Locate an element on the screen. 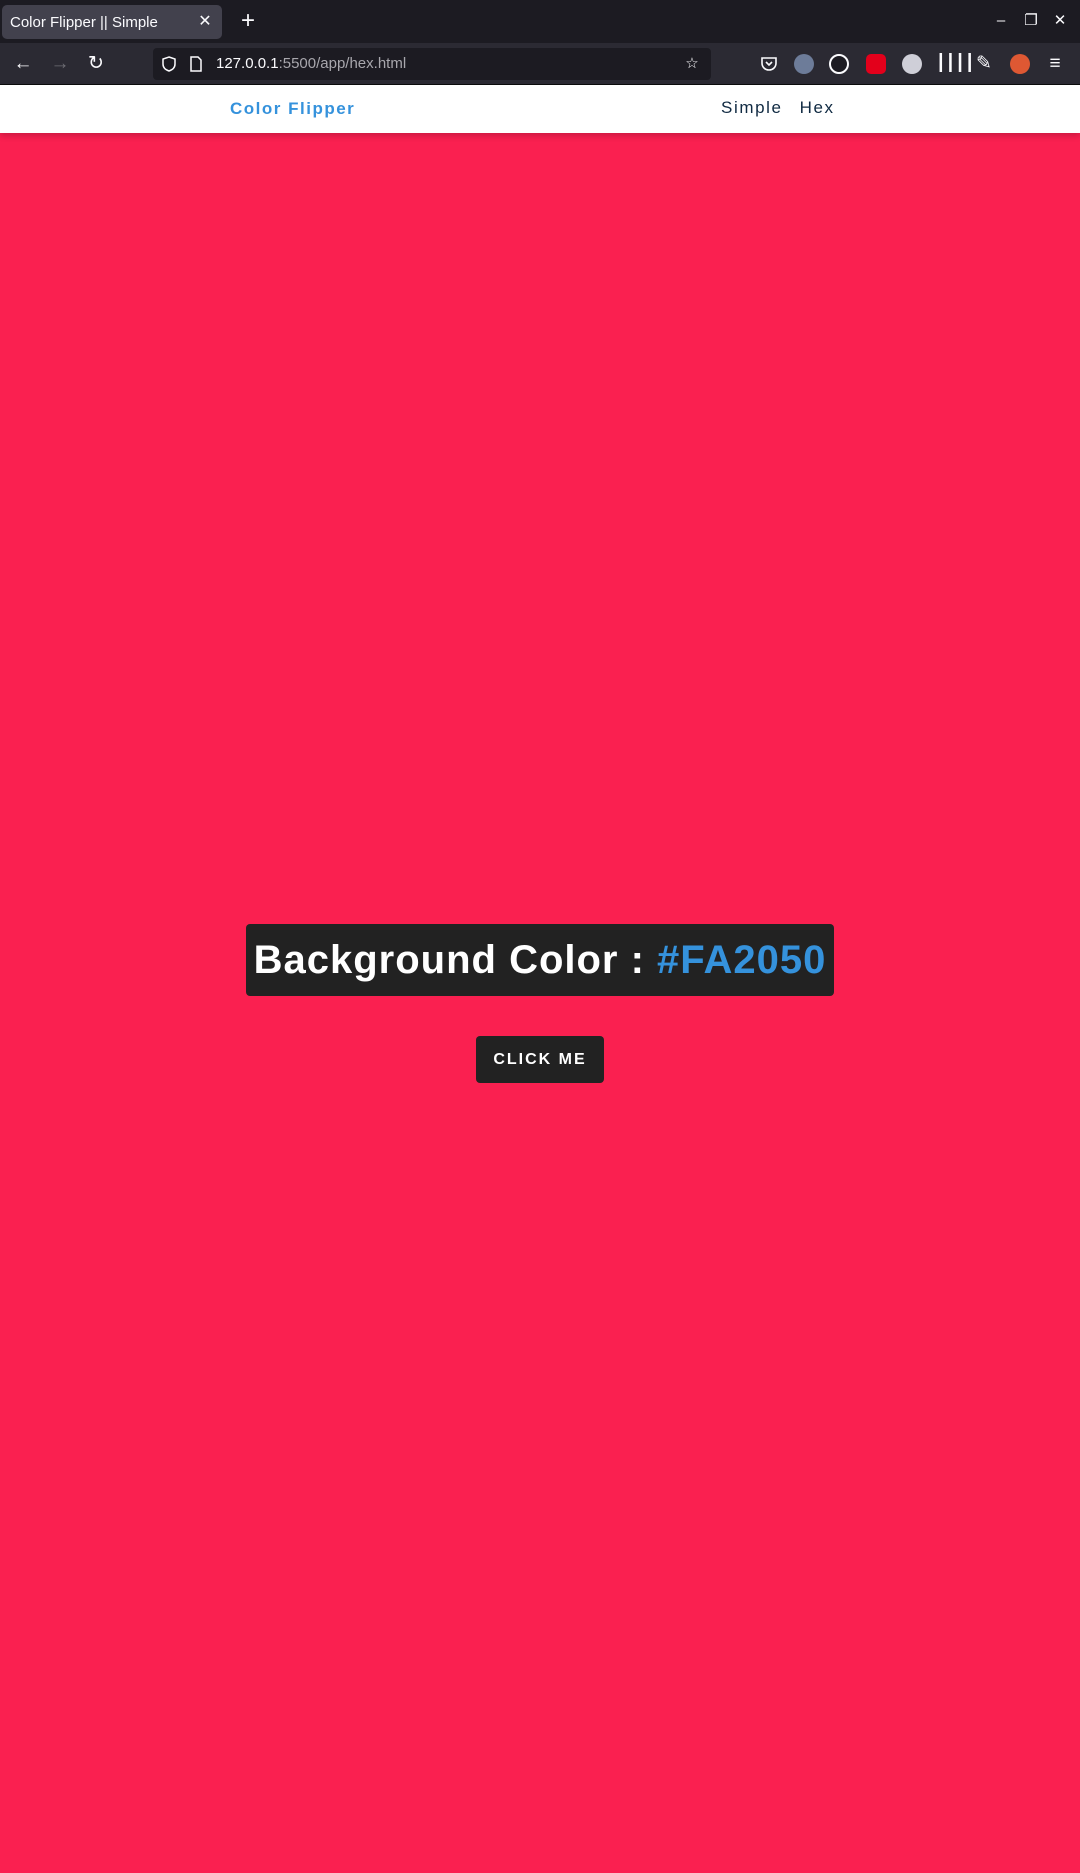 This screenshot has height=1873, width=1080. reload-icon: ↻ is located at coordinates (96, 64).